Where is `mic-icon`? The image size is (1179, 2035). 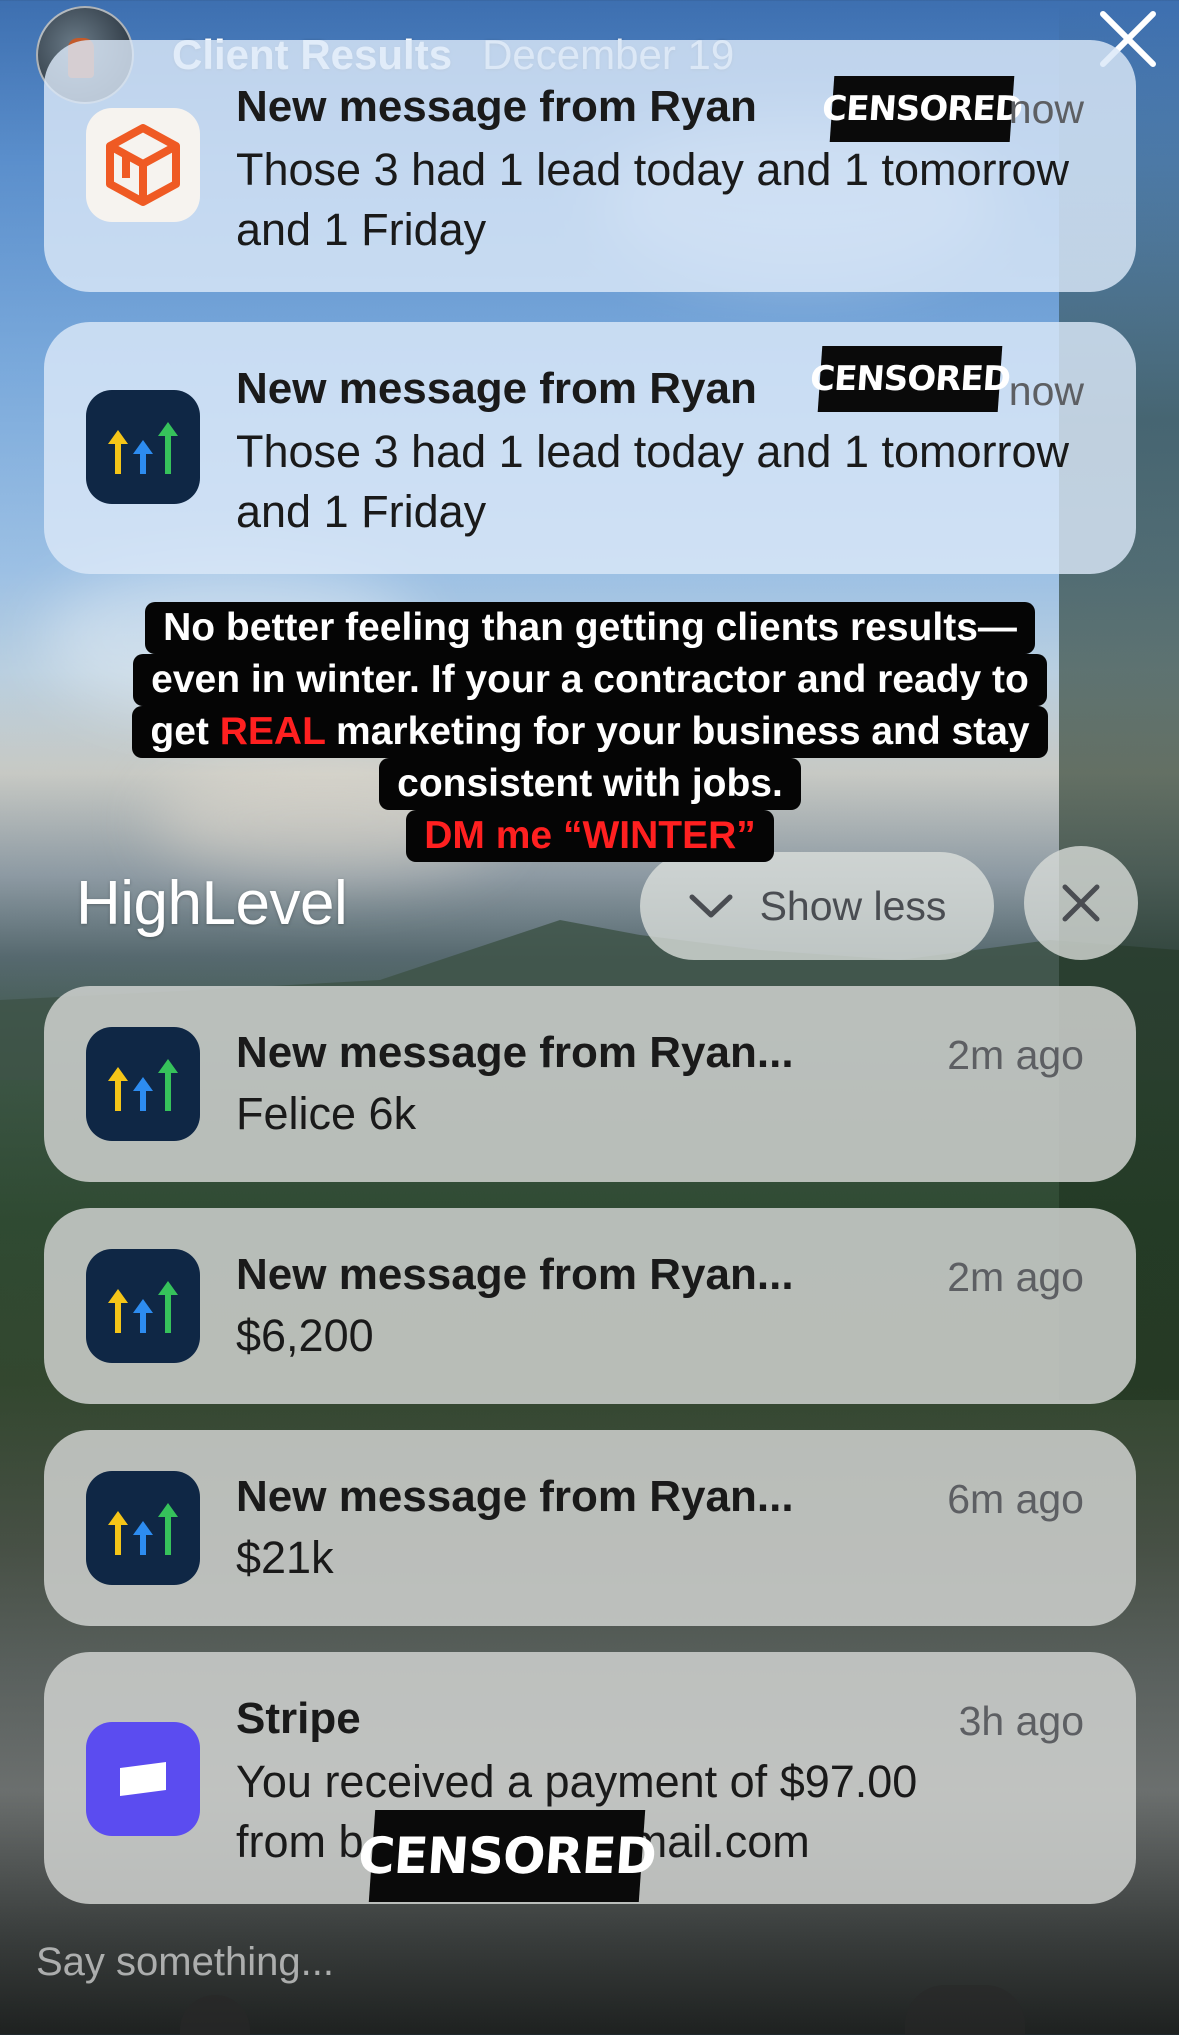
mic-icon is located at coordinates (215, 2015).